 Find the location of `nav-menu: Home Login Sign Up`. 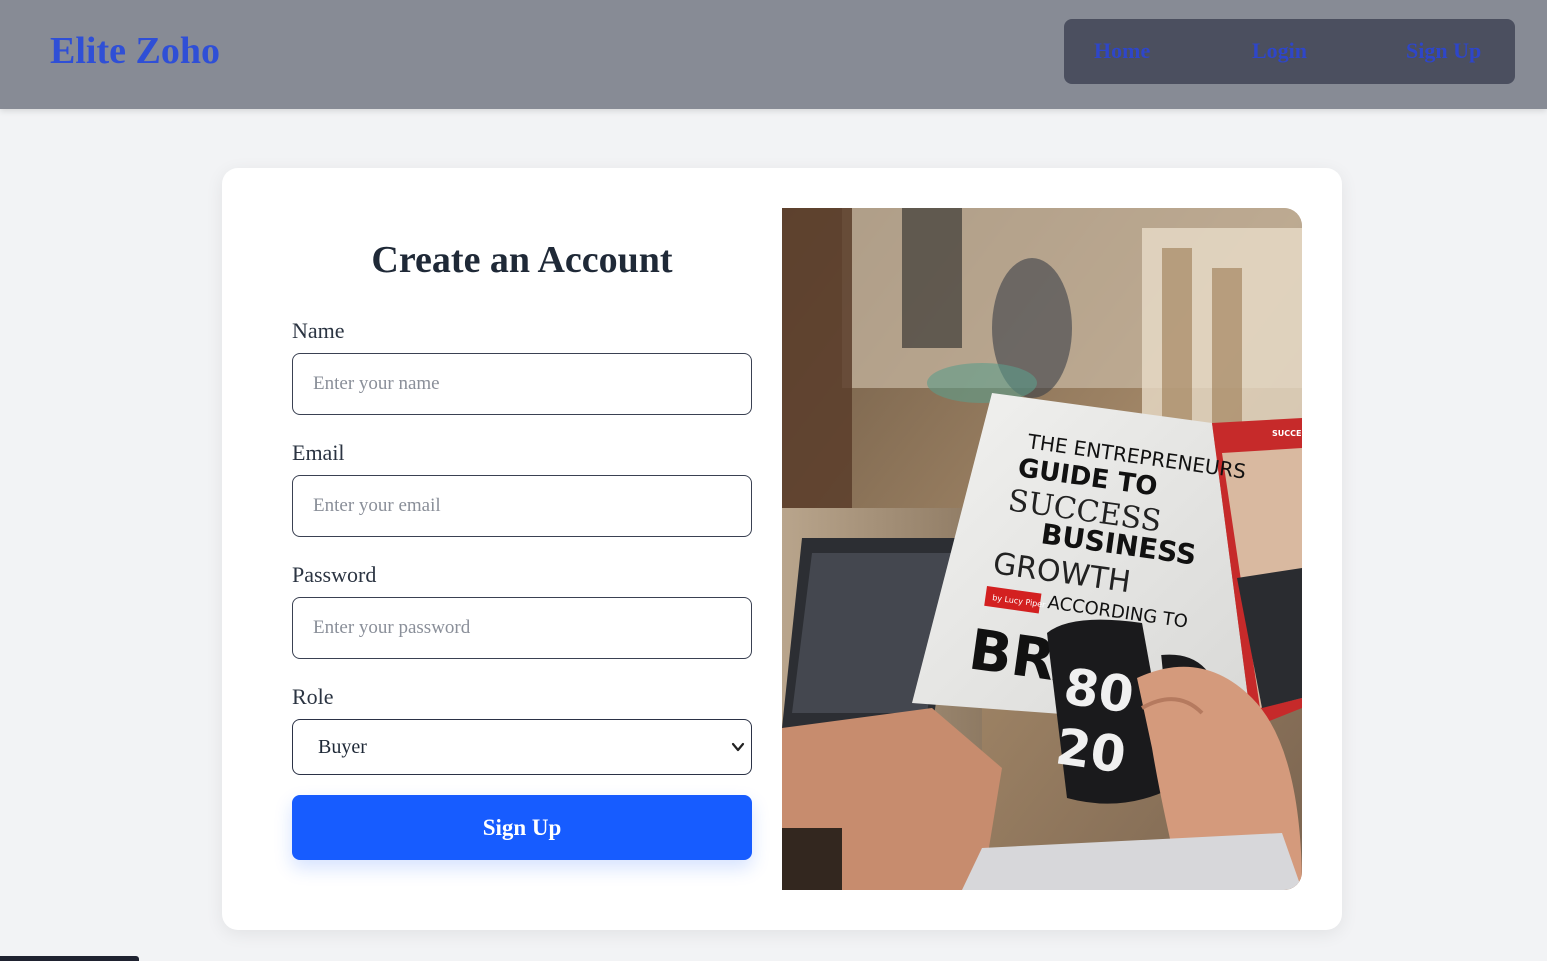

nav-menu: Home Login Sign Up is located at coordinates (1289, 51).